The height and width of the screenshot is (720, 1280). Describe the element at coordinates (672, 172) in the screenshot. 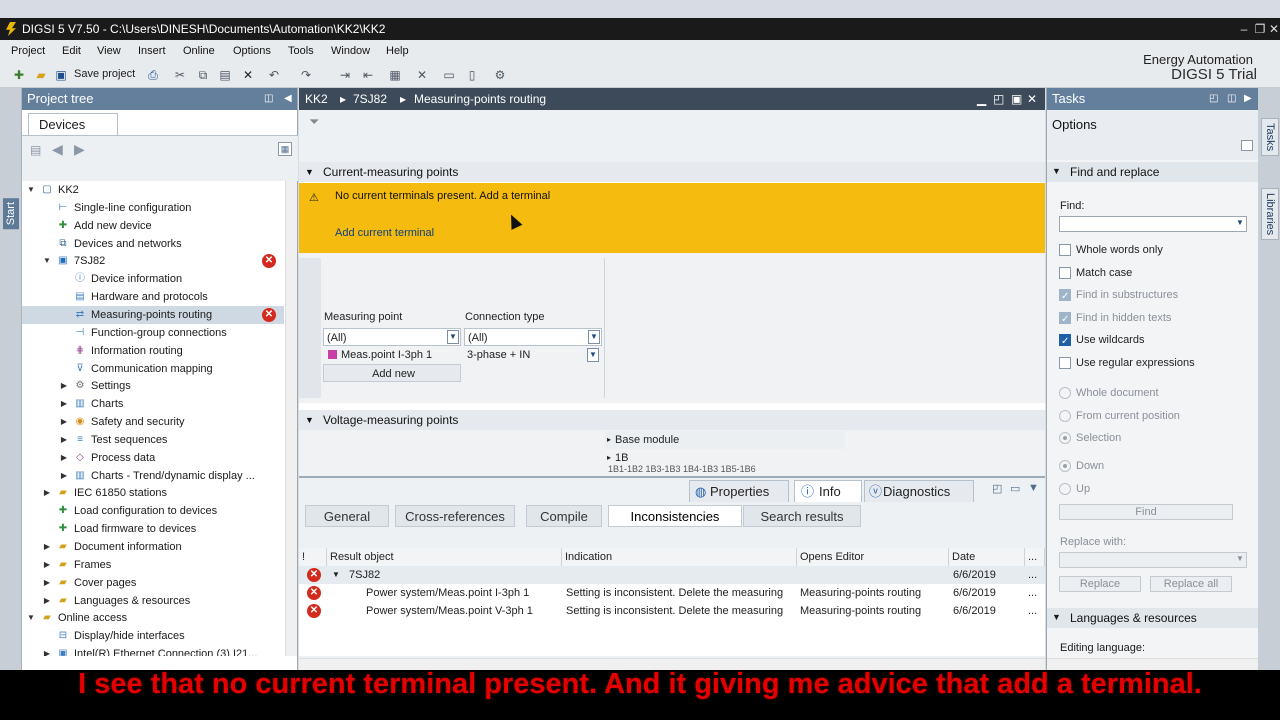

I see `current-measuring-section: ▼ Current-measuring points` at that location.